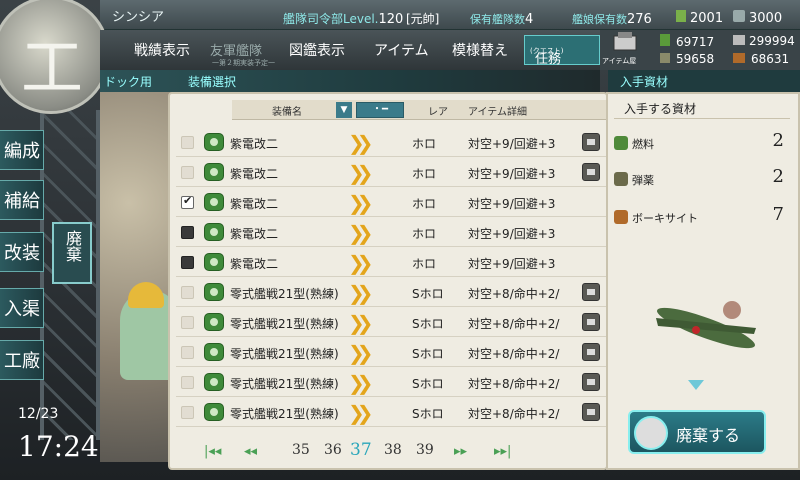  Describe the element at coordinates (58, 446) in the screenshot. I see `clock: 17:24` at that location.